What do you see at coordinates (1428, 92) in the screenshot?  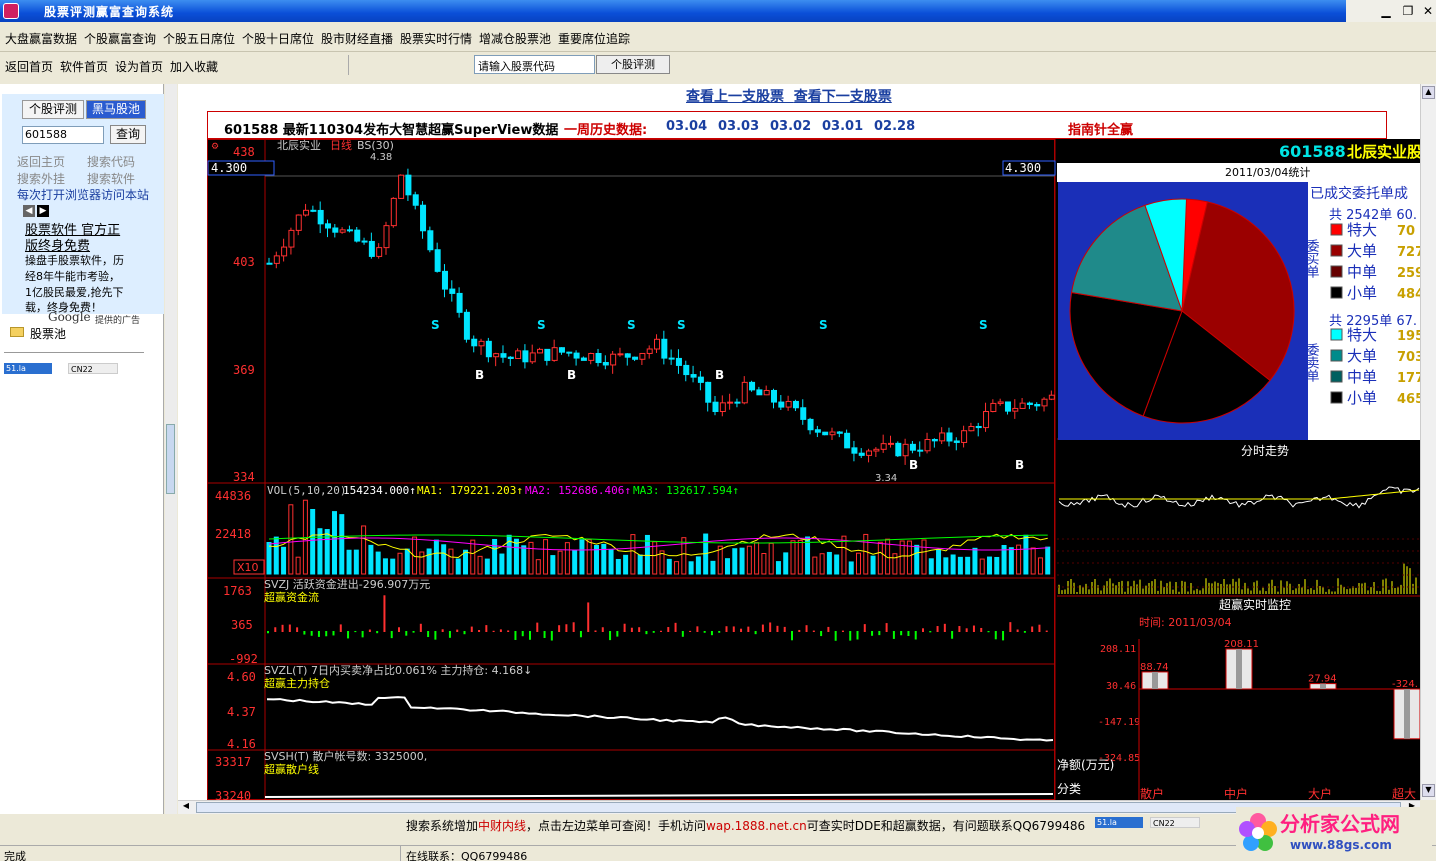 I see `scroll-up-icon: ▲` at bounding box center [1428, 92].